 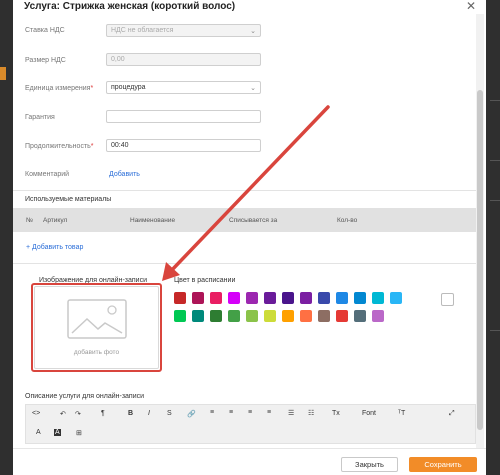 What do you see at coordinates (96, 352) in the screenshot?
I see `add-photo-label: добавить фото` at bounding box center [96, 352].